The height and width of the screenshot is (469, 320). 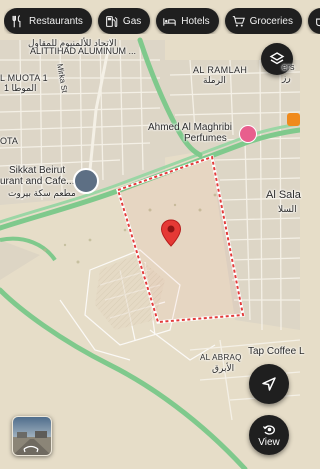 What do you see at coordinates (31, 449) in the screenshot?
I see `rotate-arrow-icon` at bounding box center [31, 449].